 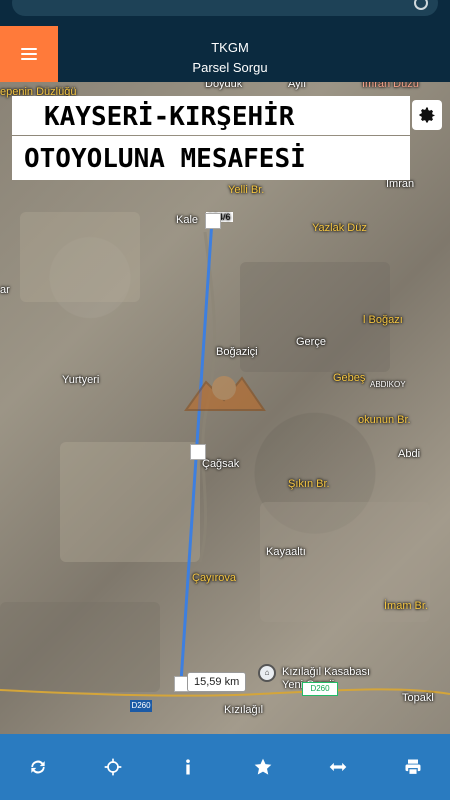 What do you see at coordinates (81, 380) in the screenshot?
I see `place-label: Yurtyeri` at bounding box center [81, 380].